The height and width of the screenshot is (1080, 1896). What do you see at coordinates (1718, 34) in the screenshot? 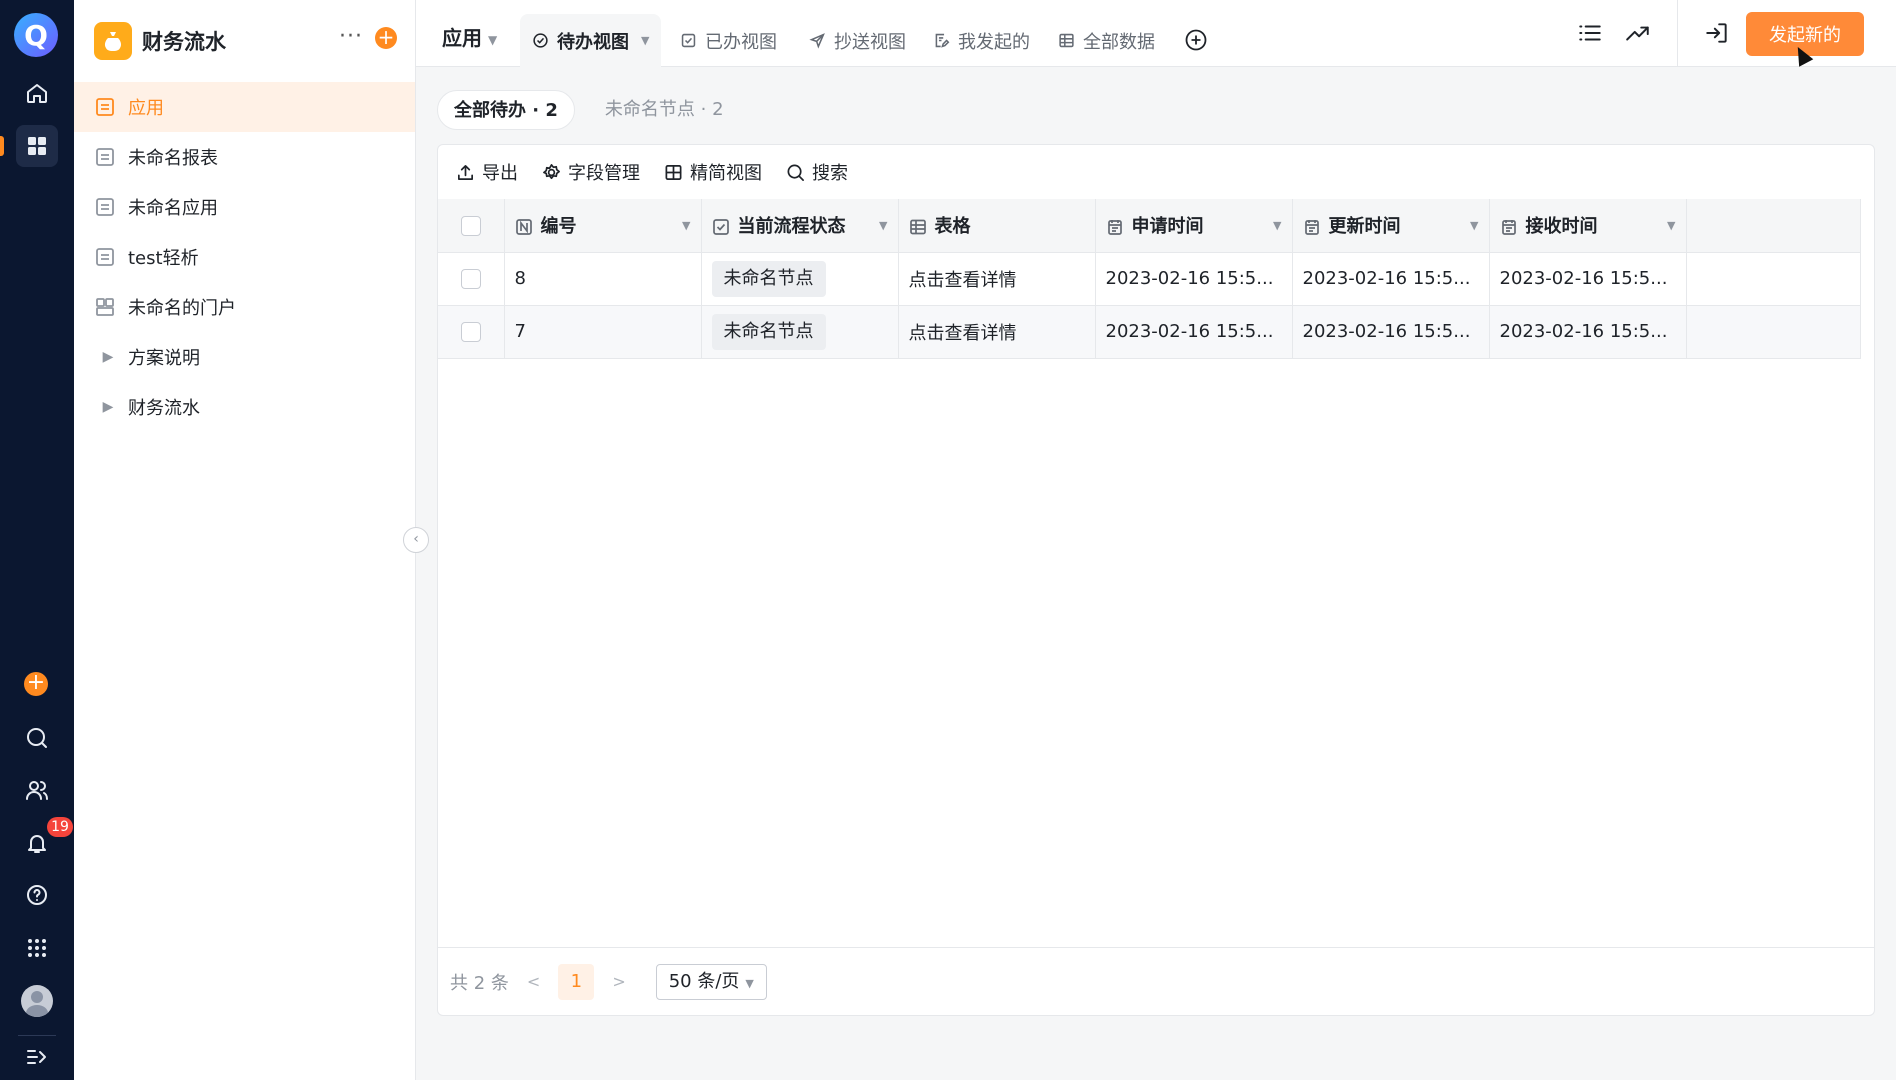
I see `export-login-icon` at bounding box center [1718, 34].